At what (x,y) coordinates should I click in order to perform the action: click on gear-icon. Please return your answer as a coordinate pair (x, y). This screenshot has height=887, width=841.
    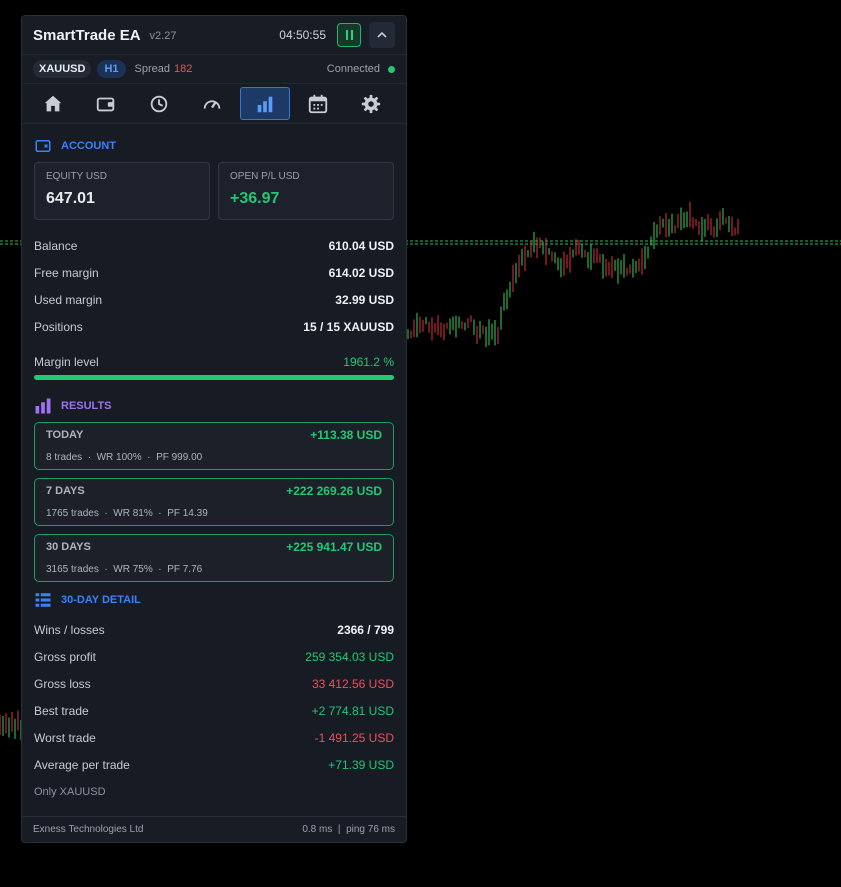
    Looking at the image, I should click on (371, 103).